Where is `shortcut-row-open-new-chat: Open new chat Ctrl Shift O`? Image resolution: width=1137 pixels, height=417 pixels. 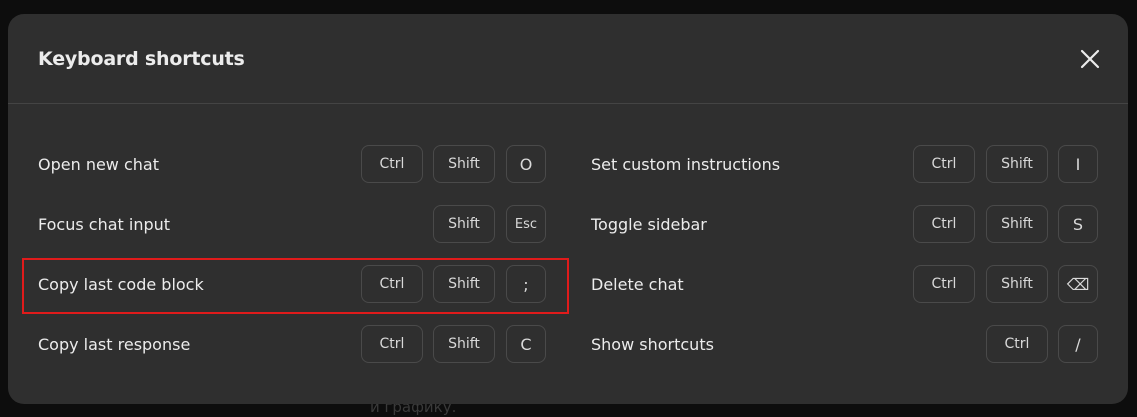 shortcut-row-open-new-chat: Open new chat Ctrl Shift O is located at coordinates (293, 165).